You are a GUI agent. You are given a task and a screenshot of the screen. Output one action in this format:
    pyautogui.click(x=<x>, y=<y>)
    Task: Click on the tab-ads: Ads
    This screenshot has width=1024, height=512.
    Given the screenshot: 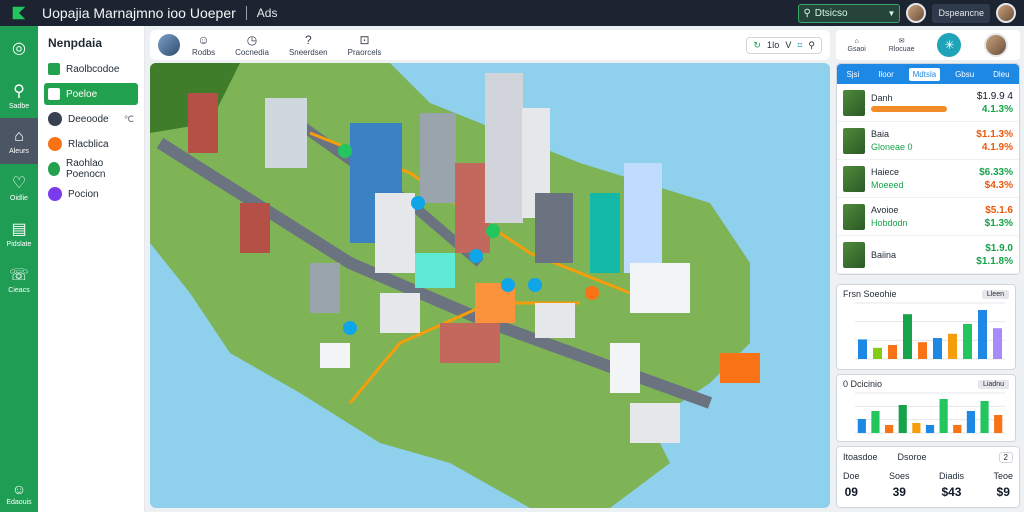 What is the action you would take?
    pyautogui.click(x=267, y=13)
    